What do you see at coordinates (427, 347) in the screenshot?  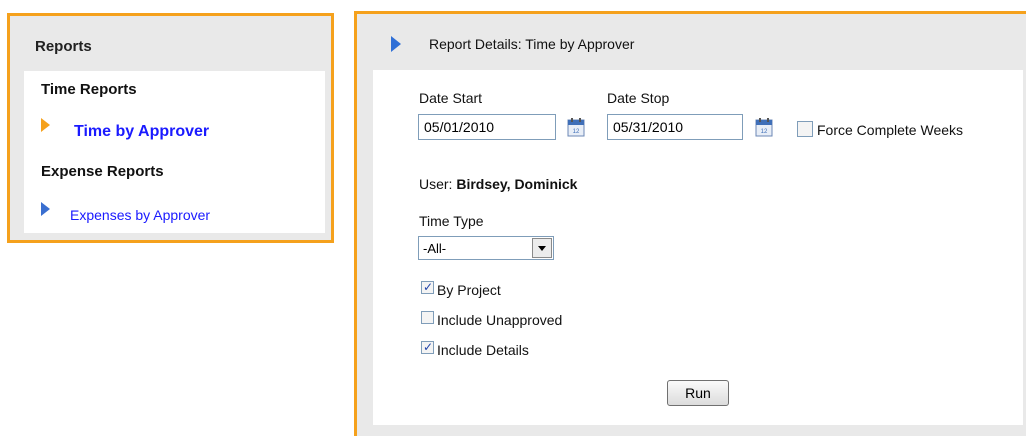 I see `include-details-checkbox: ✓` at bounding box center [427, 347].